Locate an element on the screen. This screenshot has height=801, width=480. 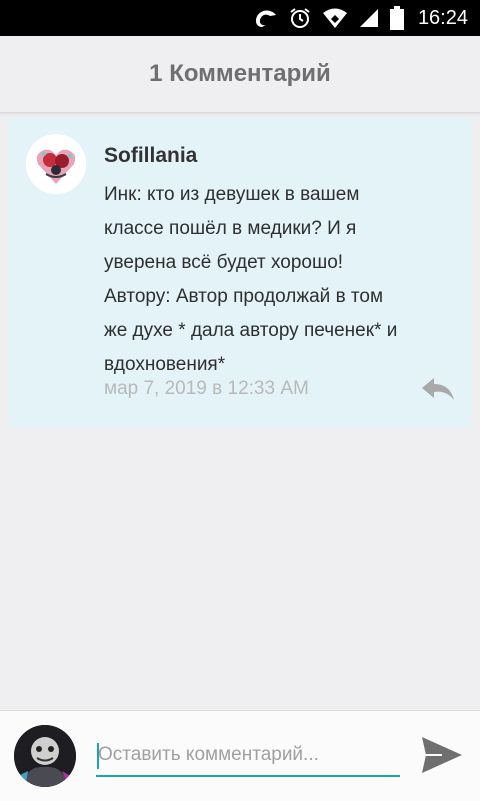
send-button is located at coordinates (442, 755).